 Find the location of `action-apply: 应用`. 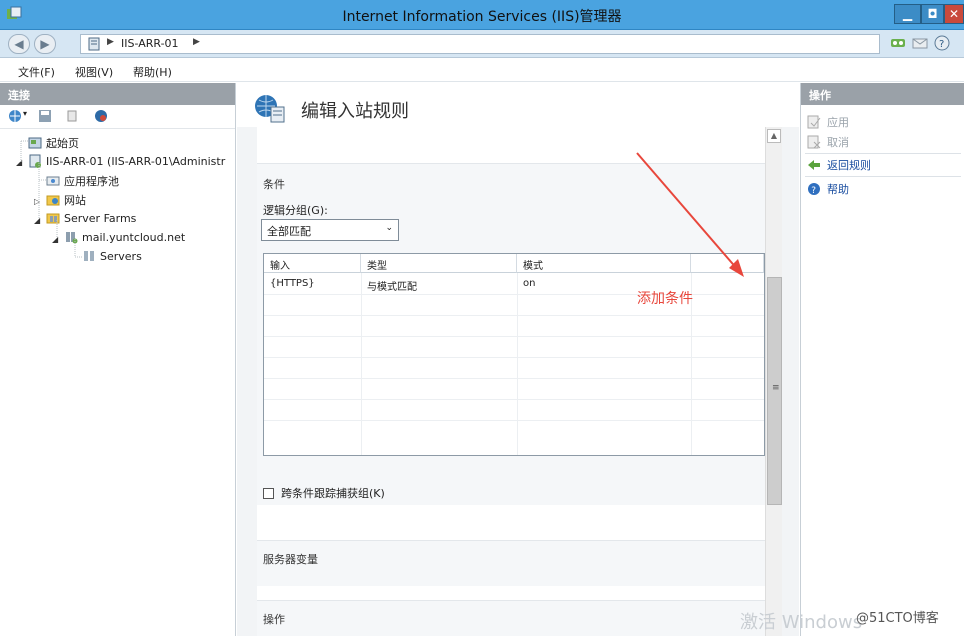

action-apply: 应用 is located at coordinates (828, 123).